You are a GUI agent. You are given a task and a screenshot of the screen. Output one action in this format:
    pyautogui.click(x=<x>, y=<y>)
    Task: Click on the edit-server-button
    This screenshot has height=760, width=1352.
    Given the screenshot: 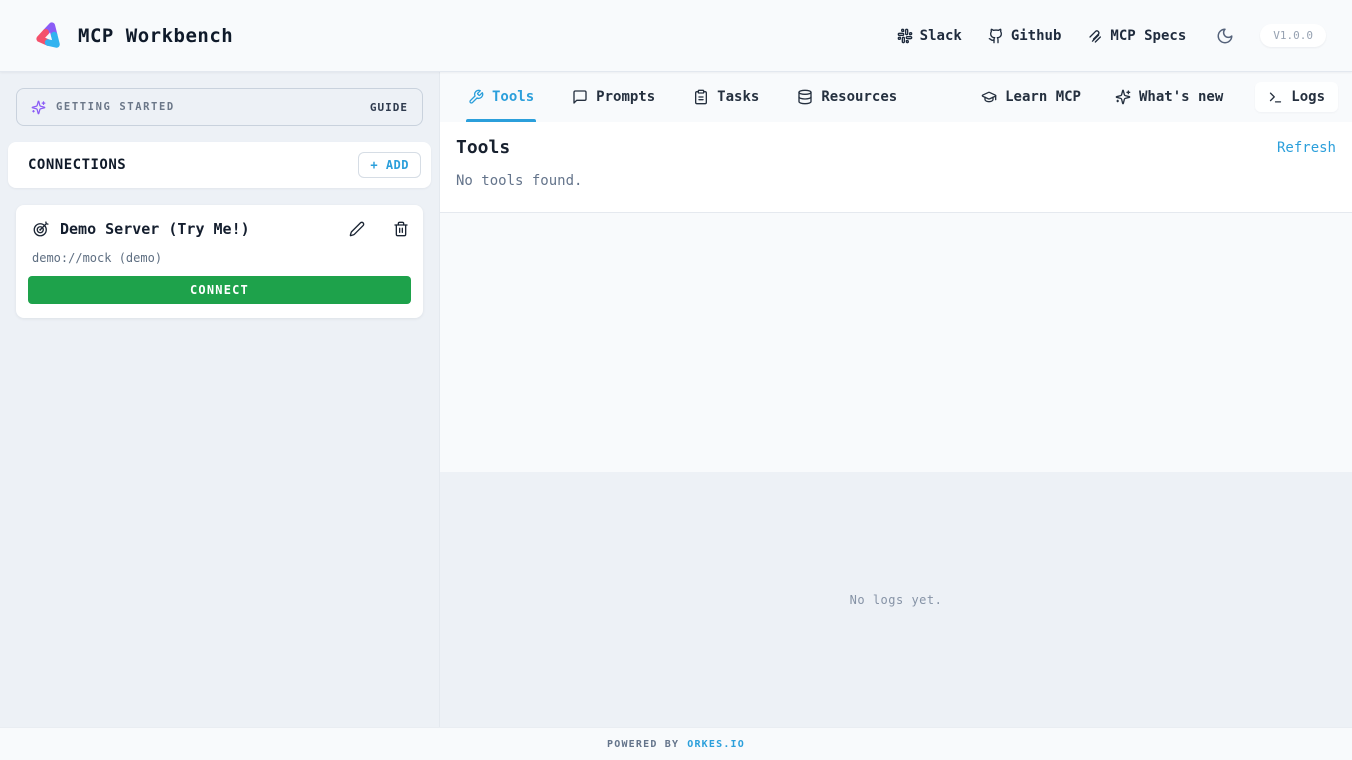 What is the action you would take?
    pyautogui.click(x=357, y=229)
    